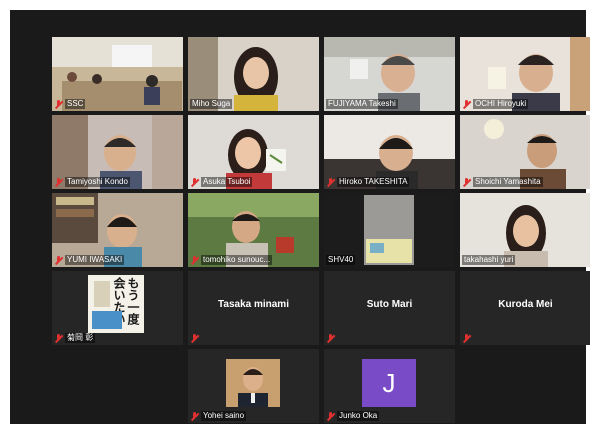 The height and width of the screenshot is (424, 590). I want to click on name-label: Tamiyoshi Kondo, so click(92, 182).